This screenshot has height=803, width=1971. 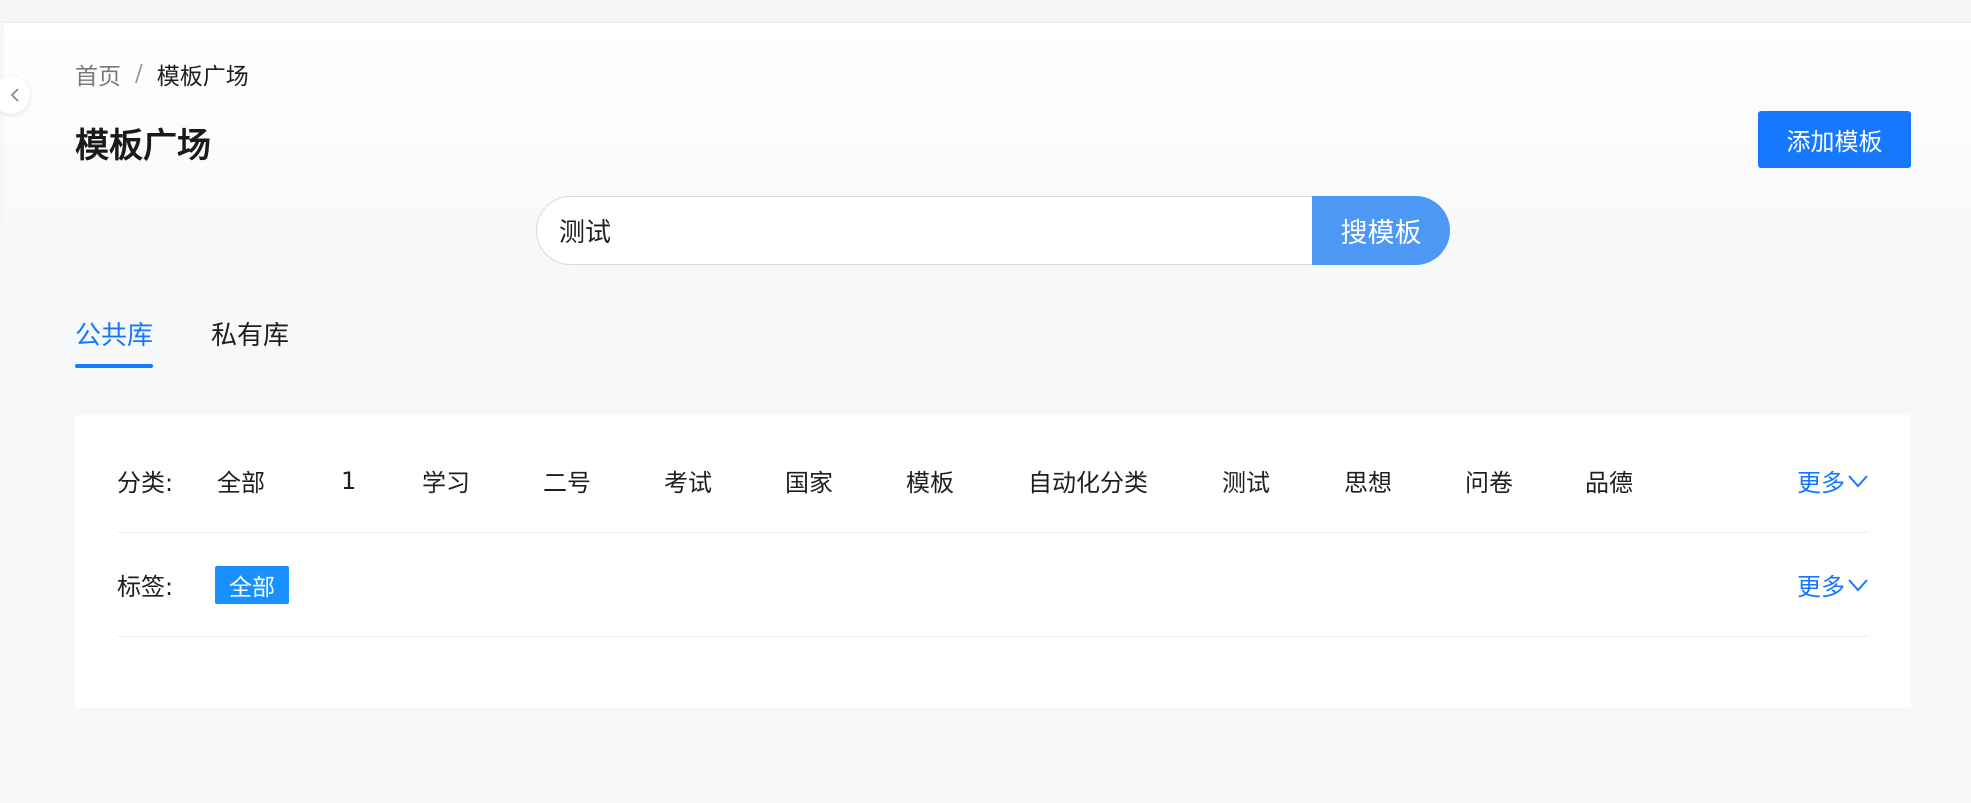 What do you see at coordinates (381, 481) in the screenshot?
I see `category-item: 1` at bounding box center [381, 481].